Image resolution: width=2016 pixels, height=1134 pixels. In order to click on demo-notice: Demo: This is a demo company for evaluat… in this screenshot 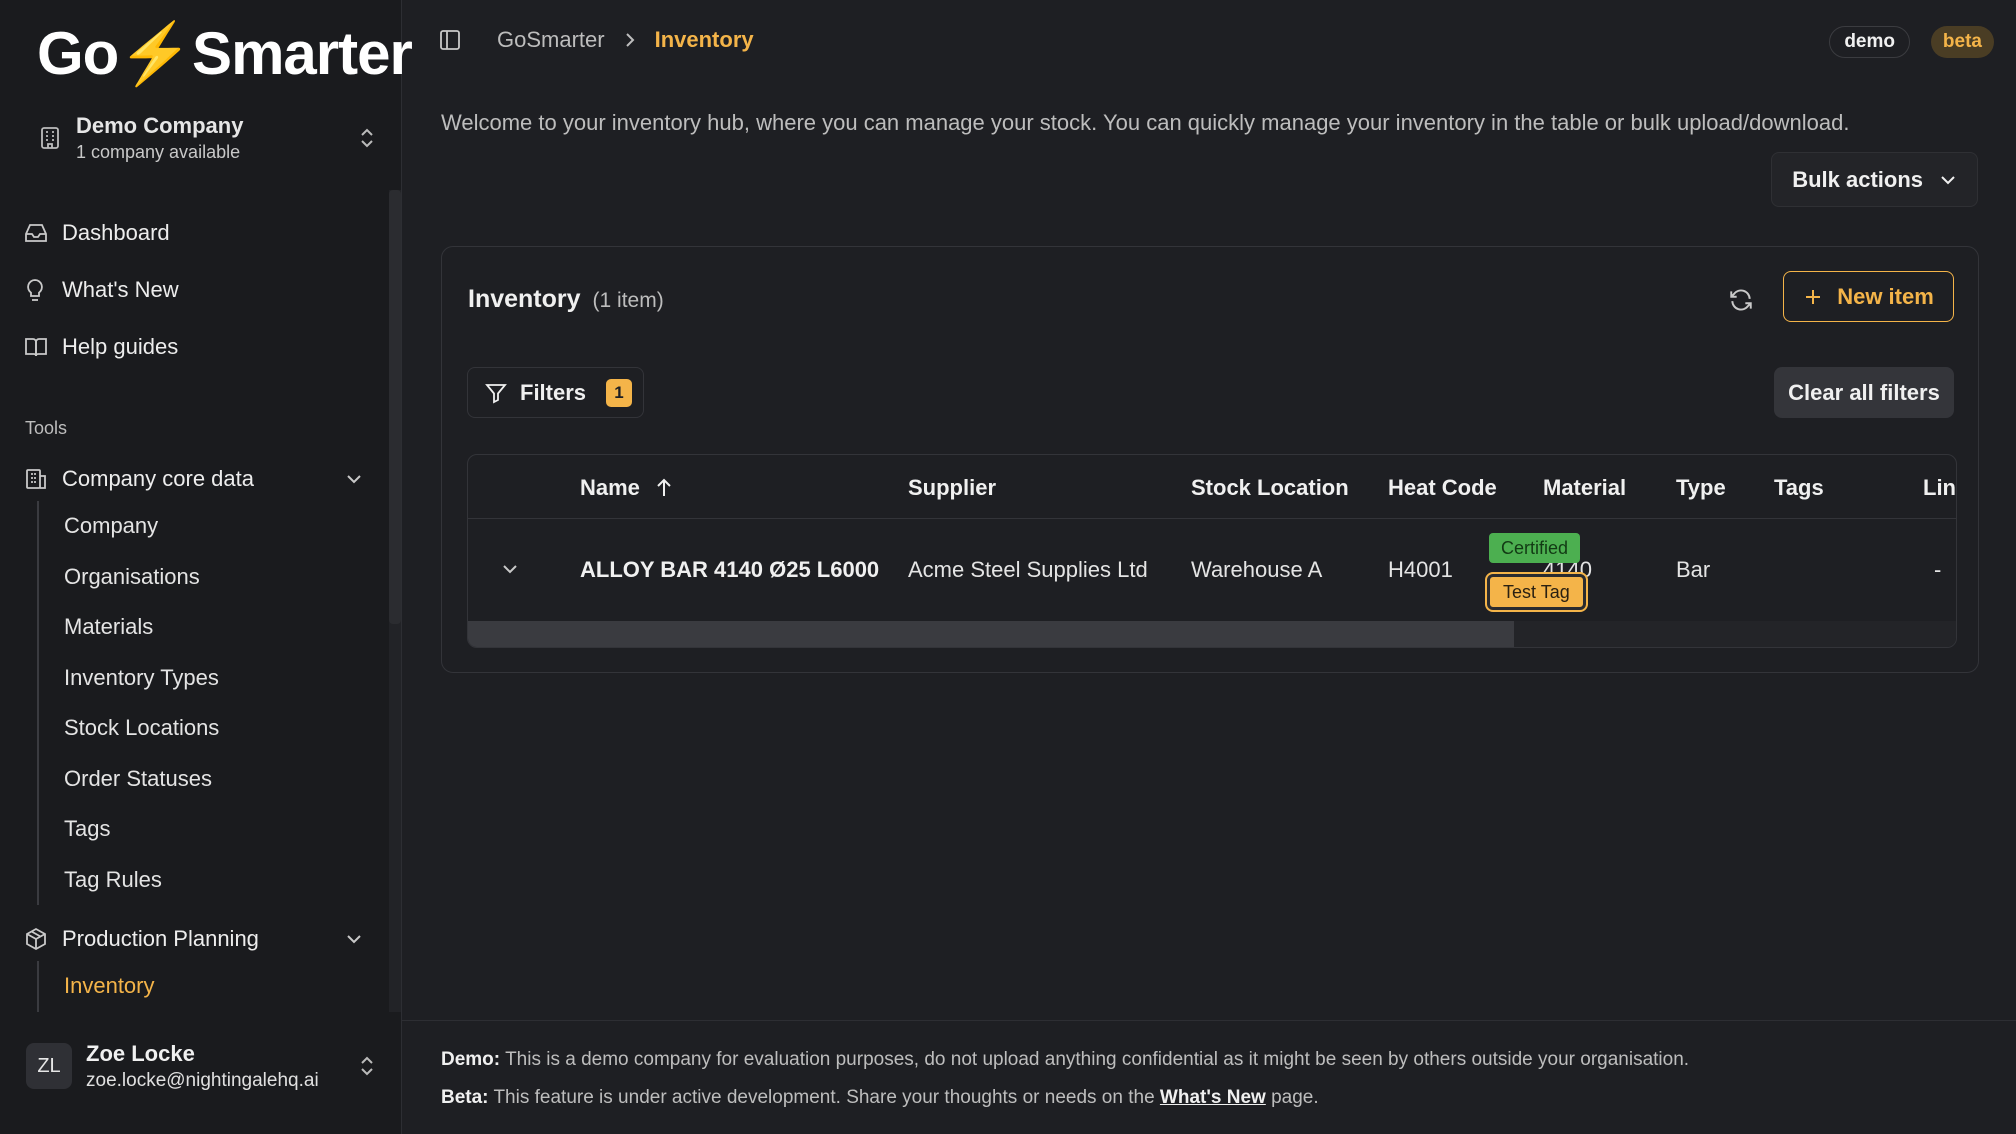, I will do `click(1065, 1059)`.